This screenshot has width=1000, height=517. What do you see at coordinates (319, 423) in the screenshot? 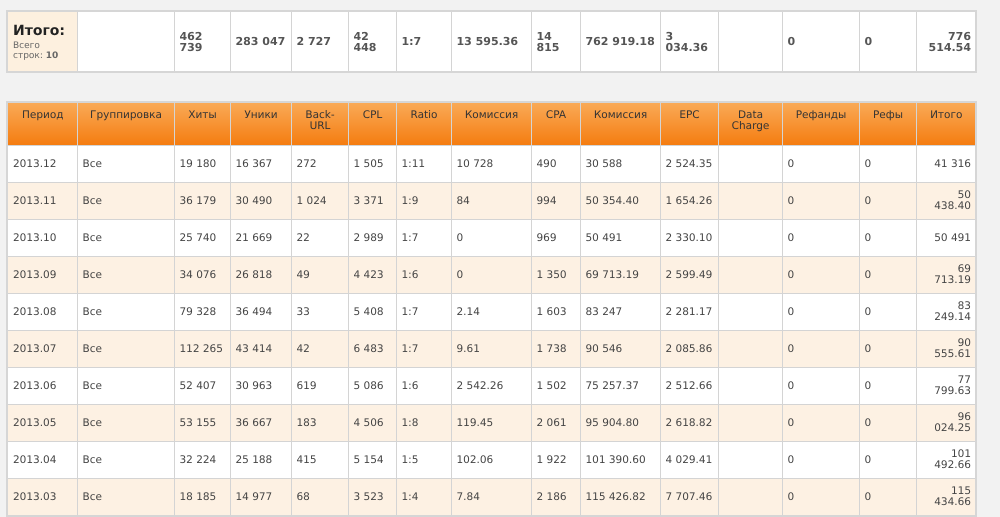
I see `table-cell: 183` at bounding box center [319, 423].